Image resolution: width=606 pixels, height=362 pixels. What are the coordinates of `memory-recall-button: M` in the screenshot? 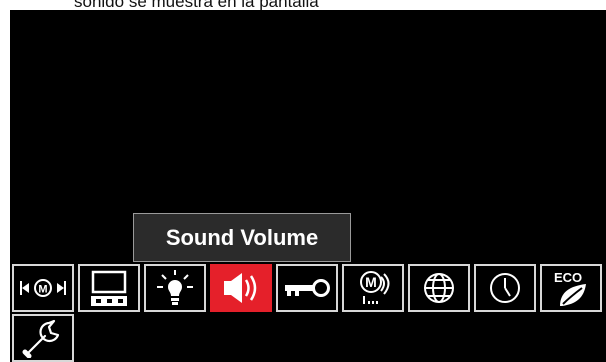 It's located at (43, 288).